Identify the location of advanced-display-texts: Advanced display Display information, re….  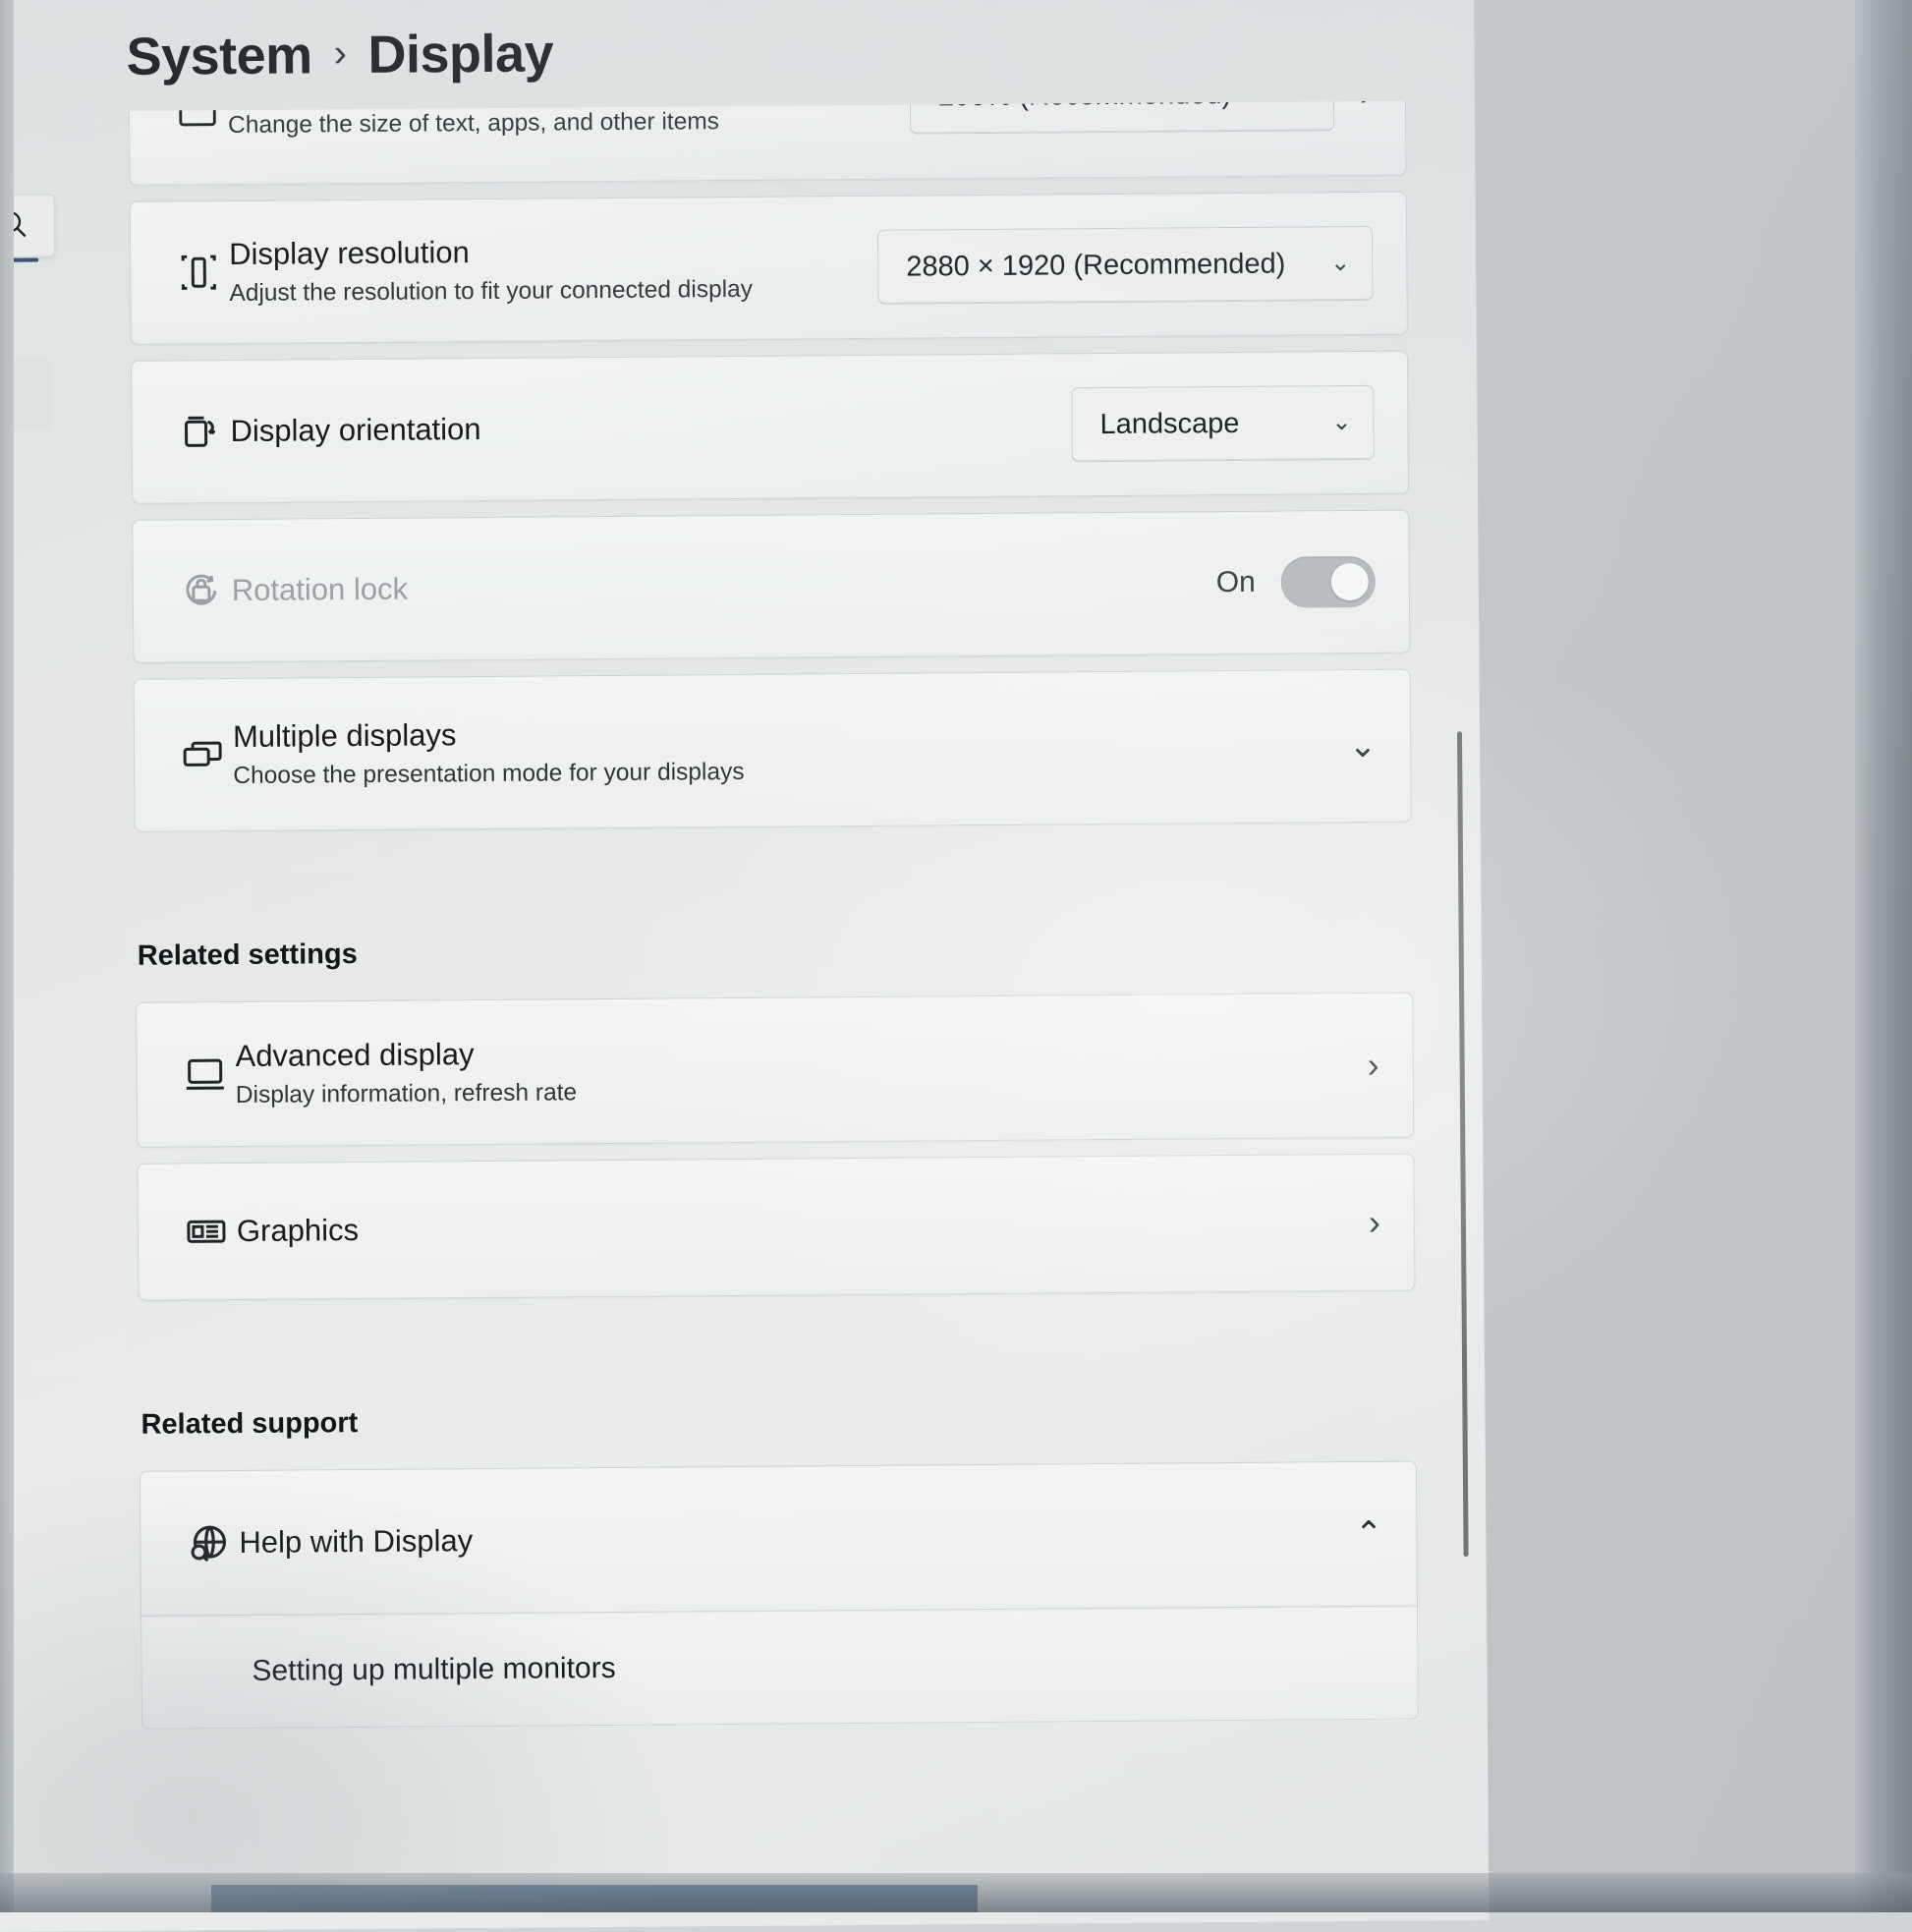
(801, 1070).